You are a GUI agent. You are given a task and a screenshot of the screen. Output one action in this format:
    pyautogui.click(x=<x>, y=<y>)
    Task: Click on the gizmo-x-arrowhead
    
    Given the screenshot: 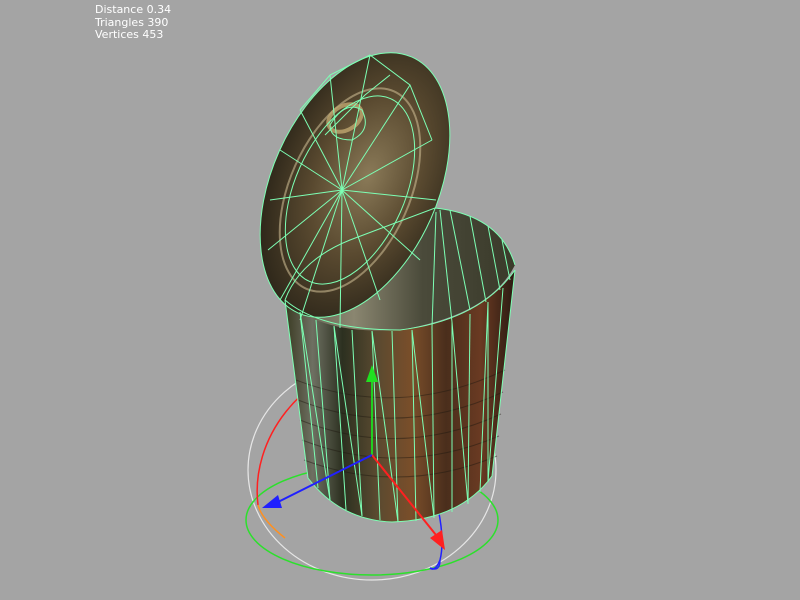 What is the action you would take?
    pyautogui.click(x=437, y=540)
    